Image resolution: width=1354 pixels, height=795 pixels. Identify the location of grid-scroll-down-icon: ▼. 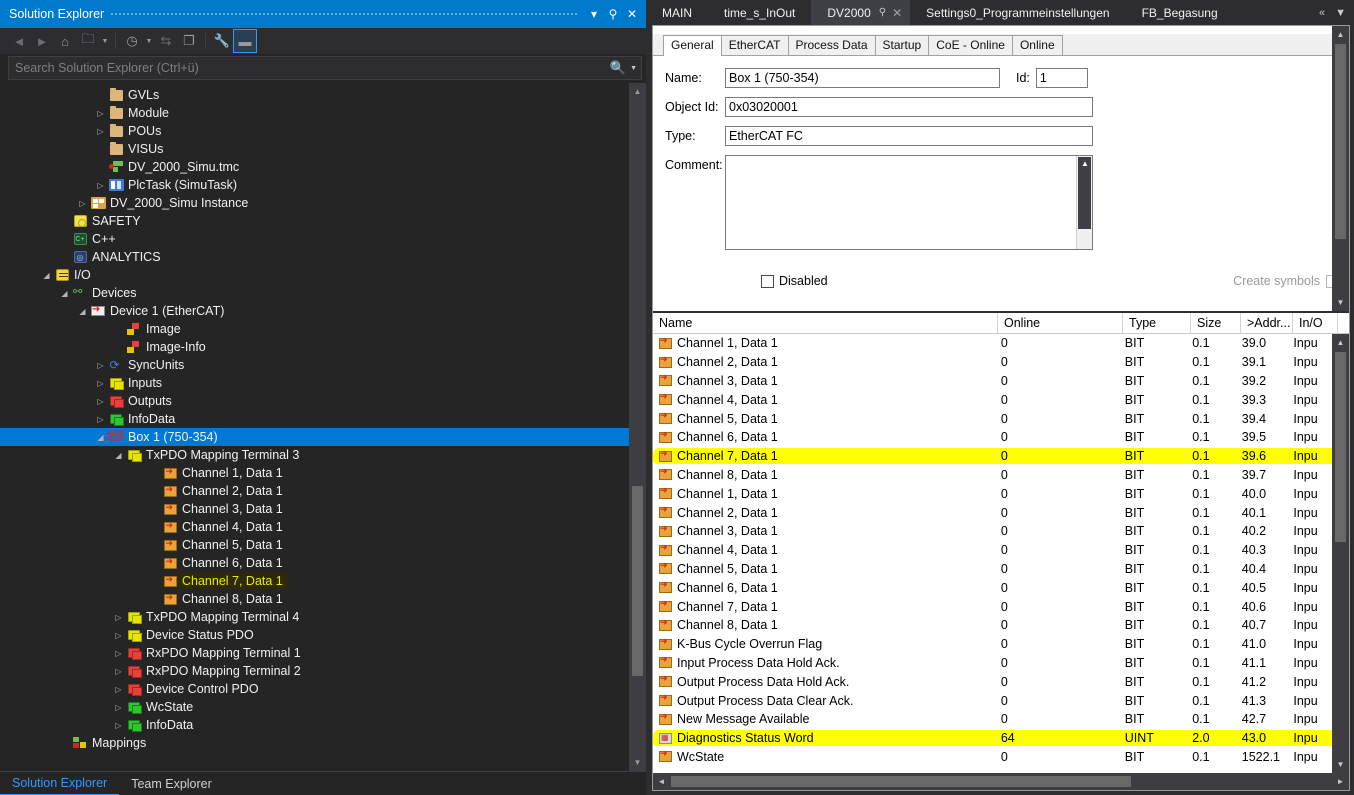
(1340, 764).